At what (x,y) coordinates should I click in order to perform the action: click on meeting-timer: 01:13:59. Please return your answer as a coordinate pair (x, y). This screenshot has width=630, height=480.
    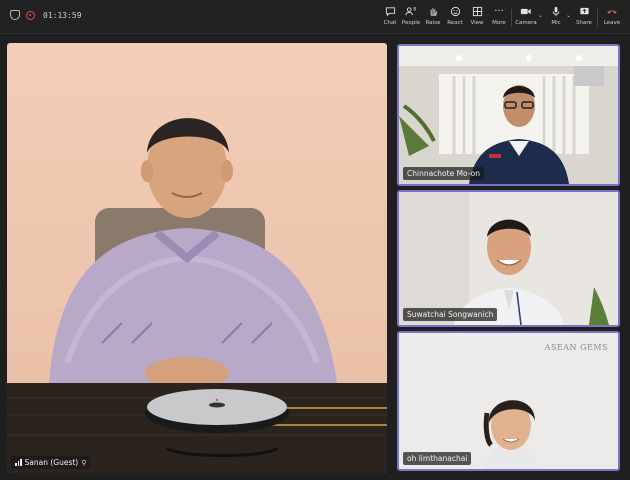
    Looking at the image, I should click on (62, 15).